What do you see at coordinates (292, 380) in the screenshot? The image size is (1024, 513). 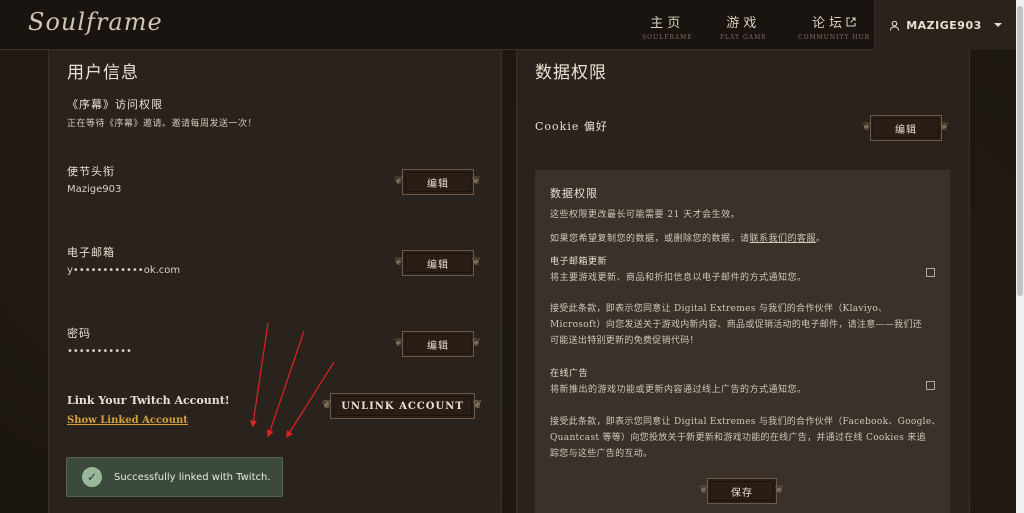 I see `annotation-arrows` at bounding box center [292, 380].